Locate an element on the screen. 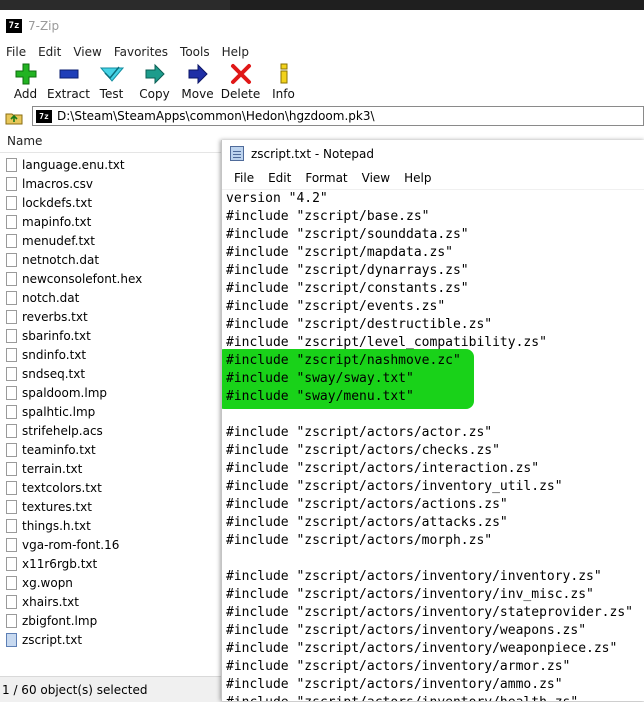 Image resolution: width=644 pixels, height=702 pixels. file-row: netnotch.dat is located at coordinates (111, 259).